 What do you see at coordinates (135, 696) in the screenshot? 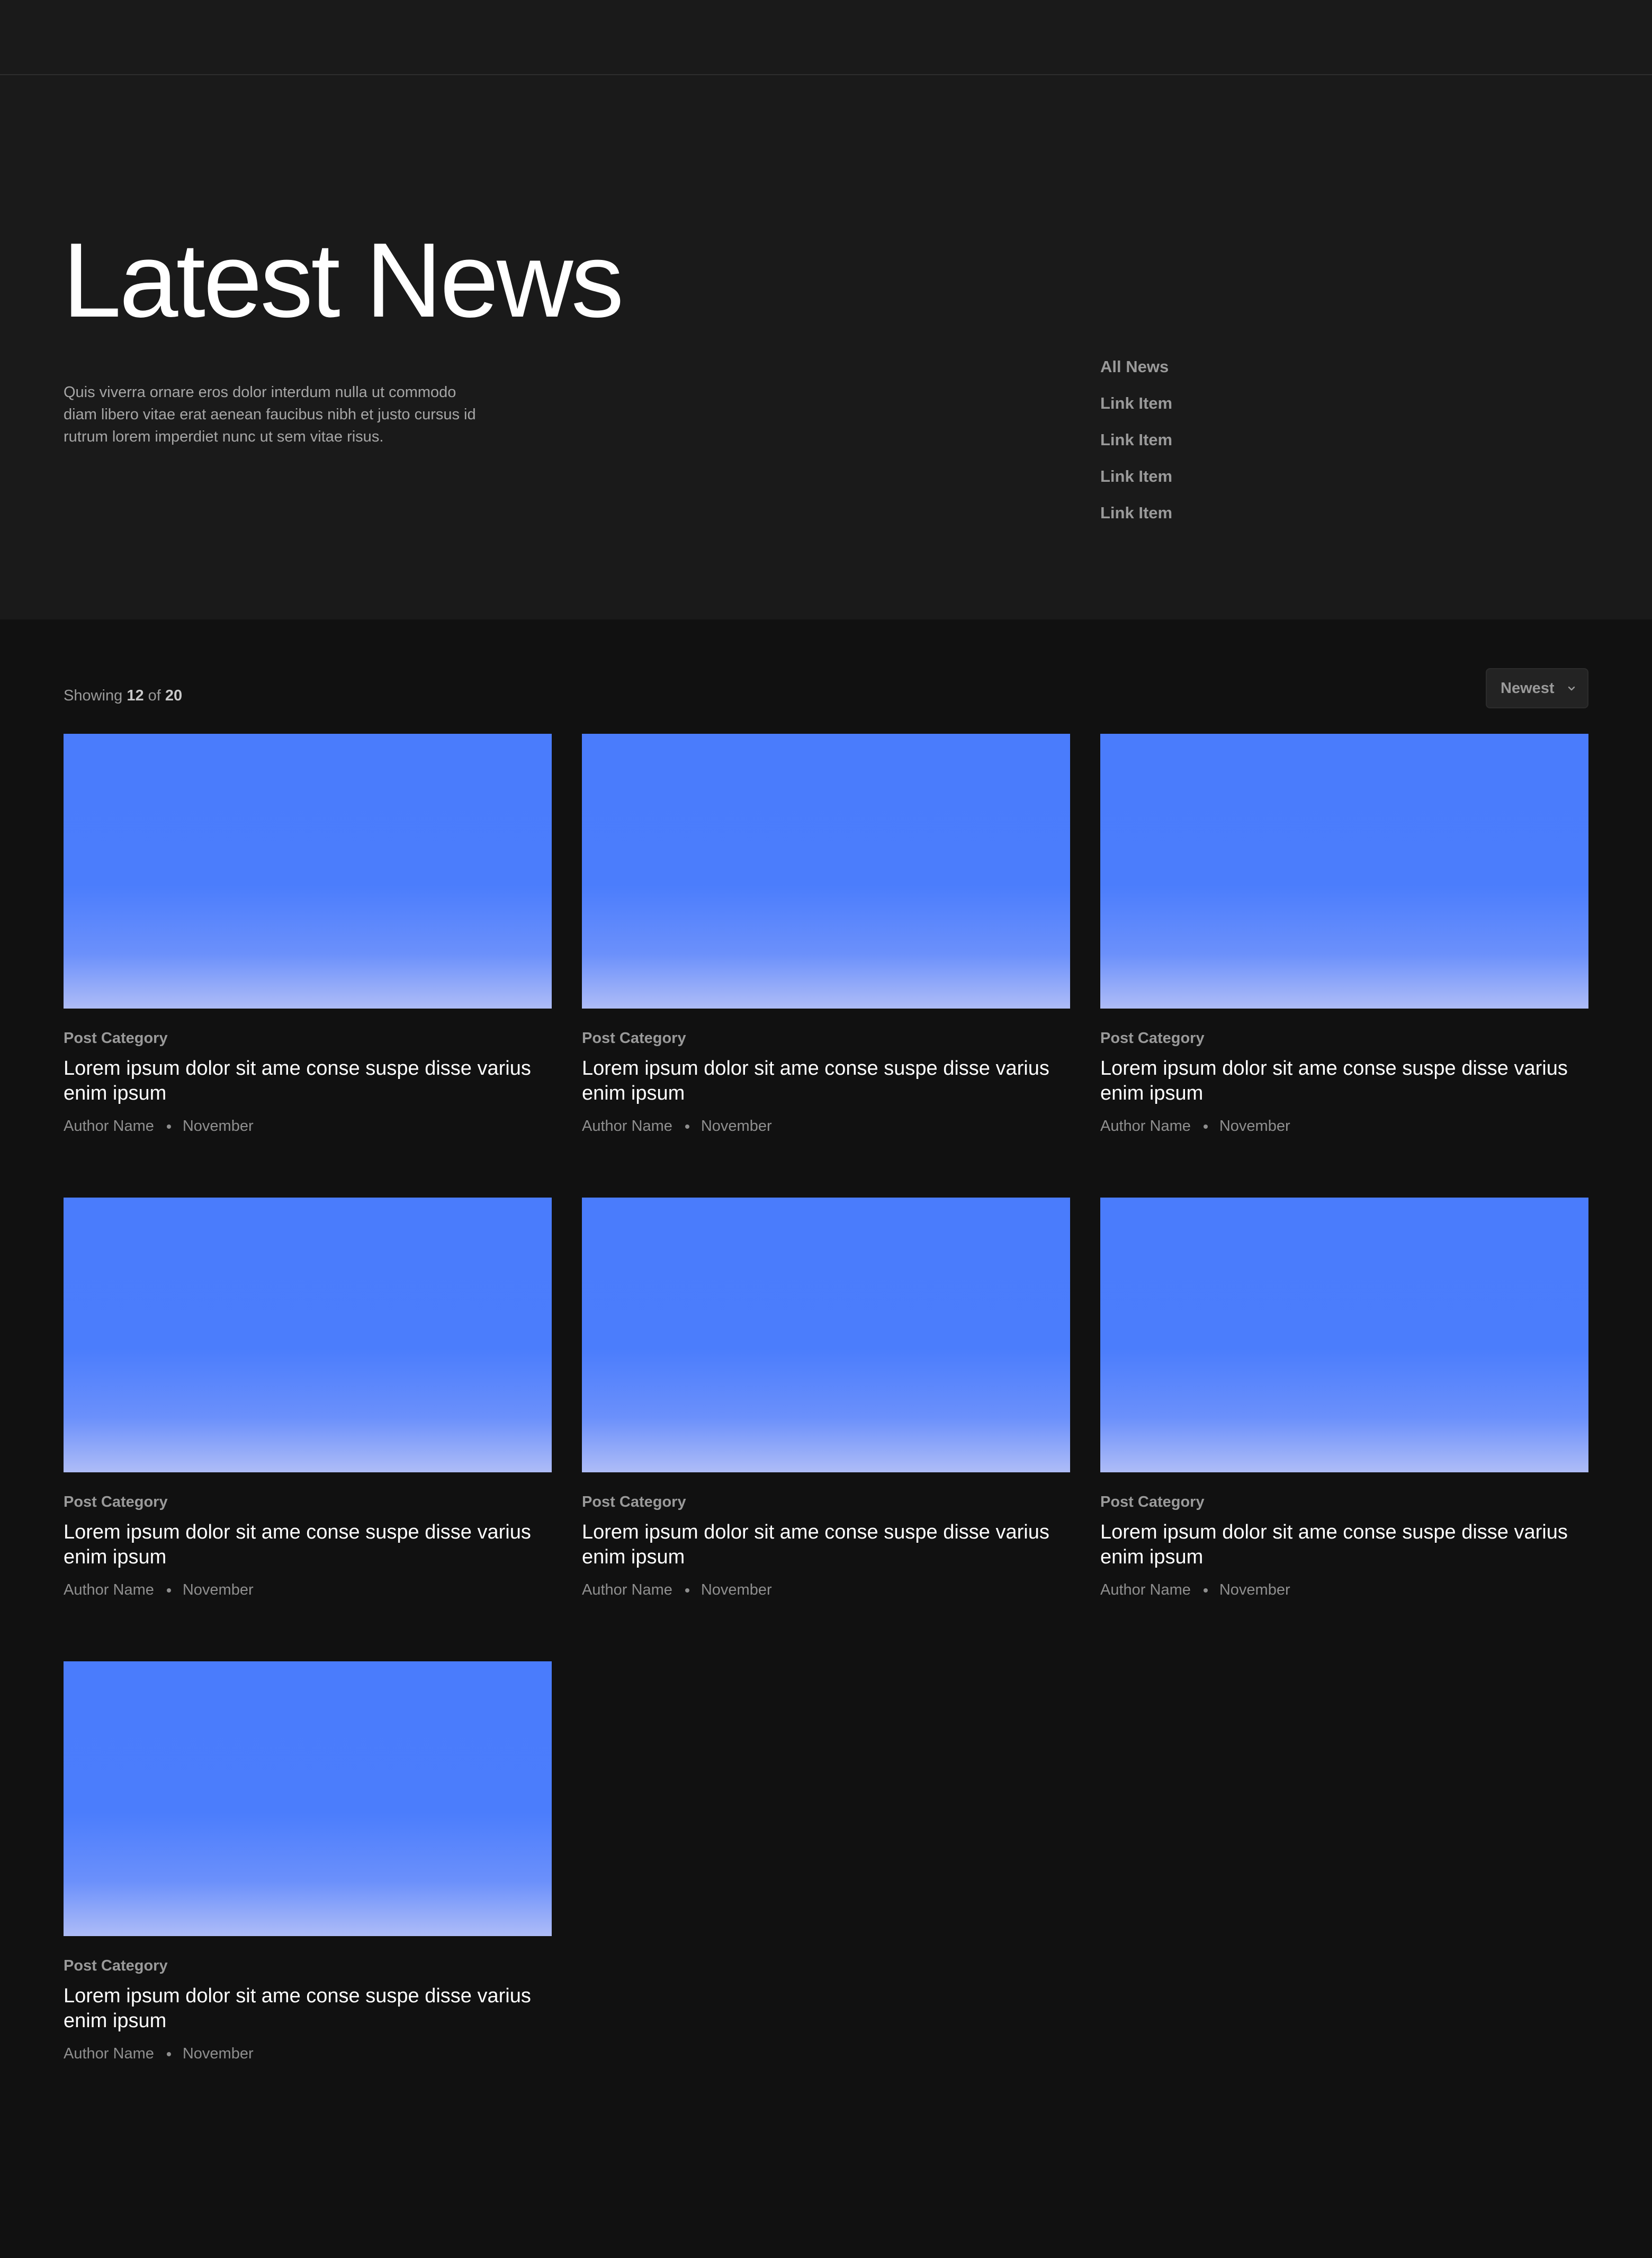
I see `showing-count: 12` at bounding box center [135, 696].